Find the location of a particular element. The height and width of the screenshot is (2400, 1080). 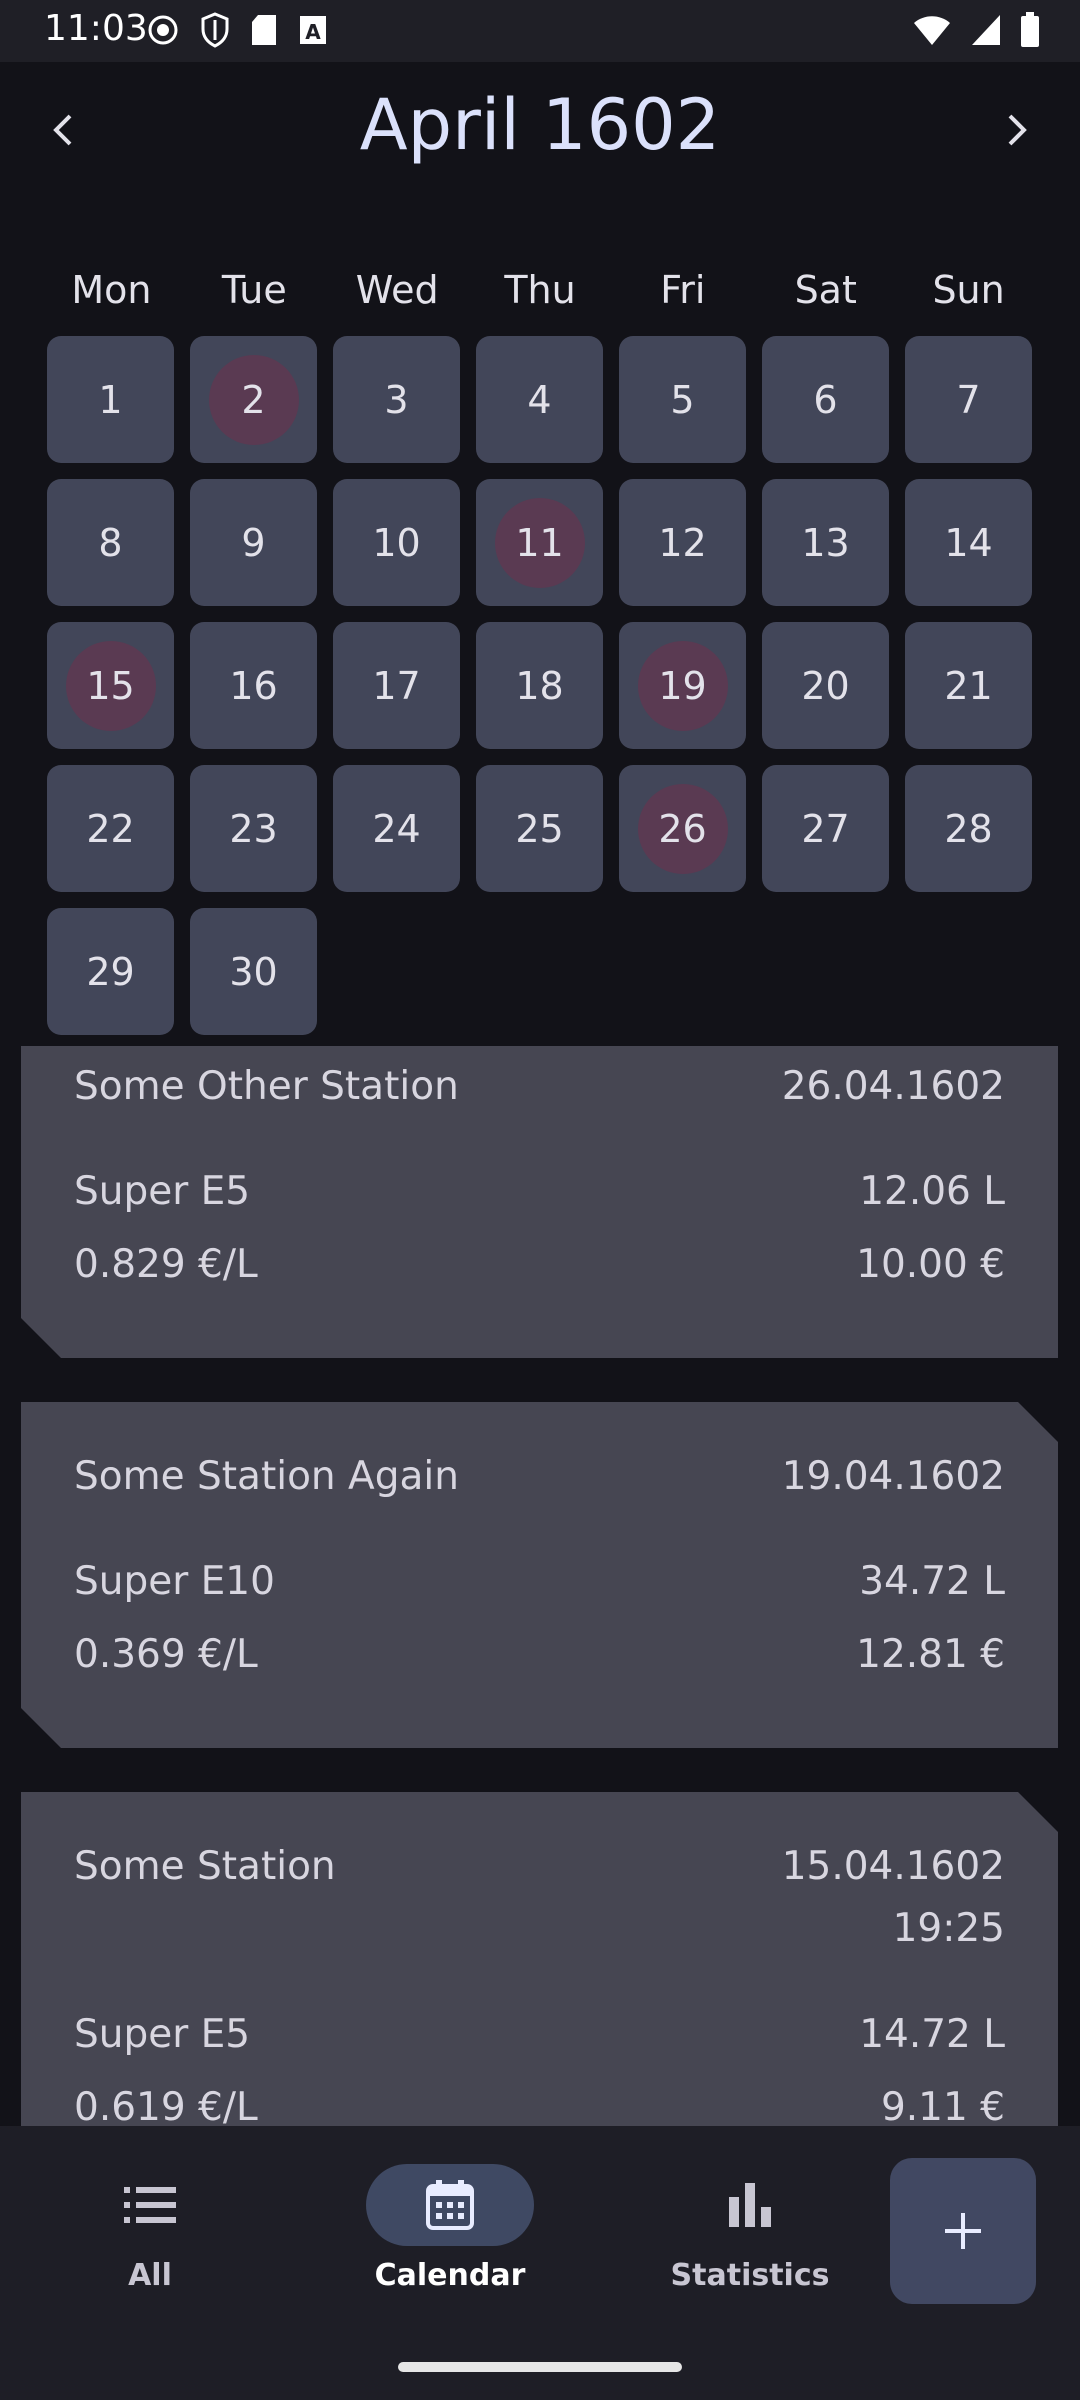

weekday-label: Sat is located at coordinates (825, 290).